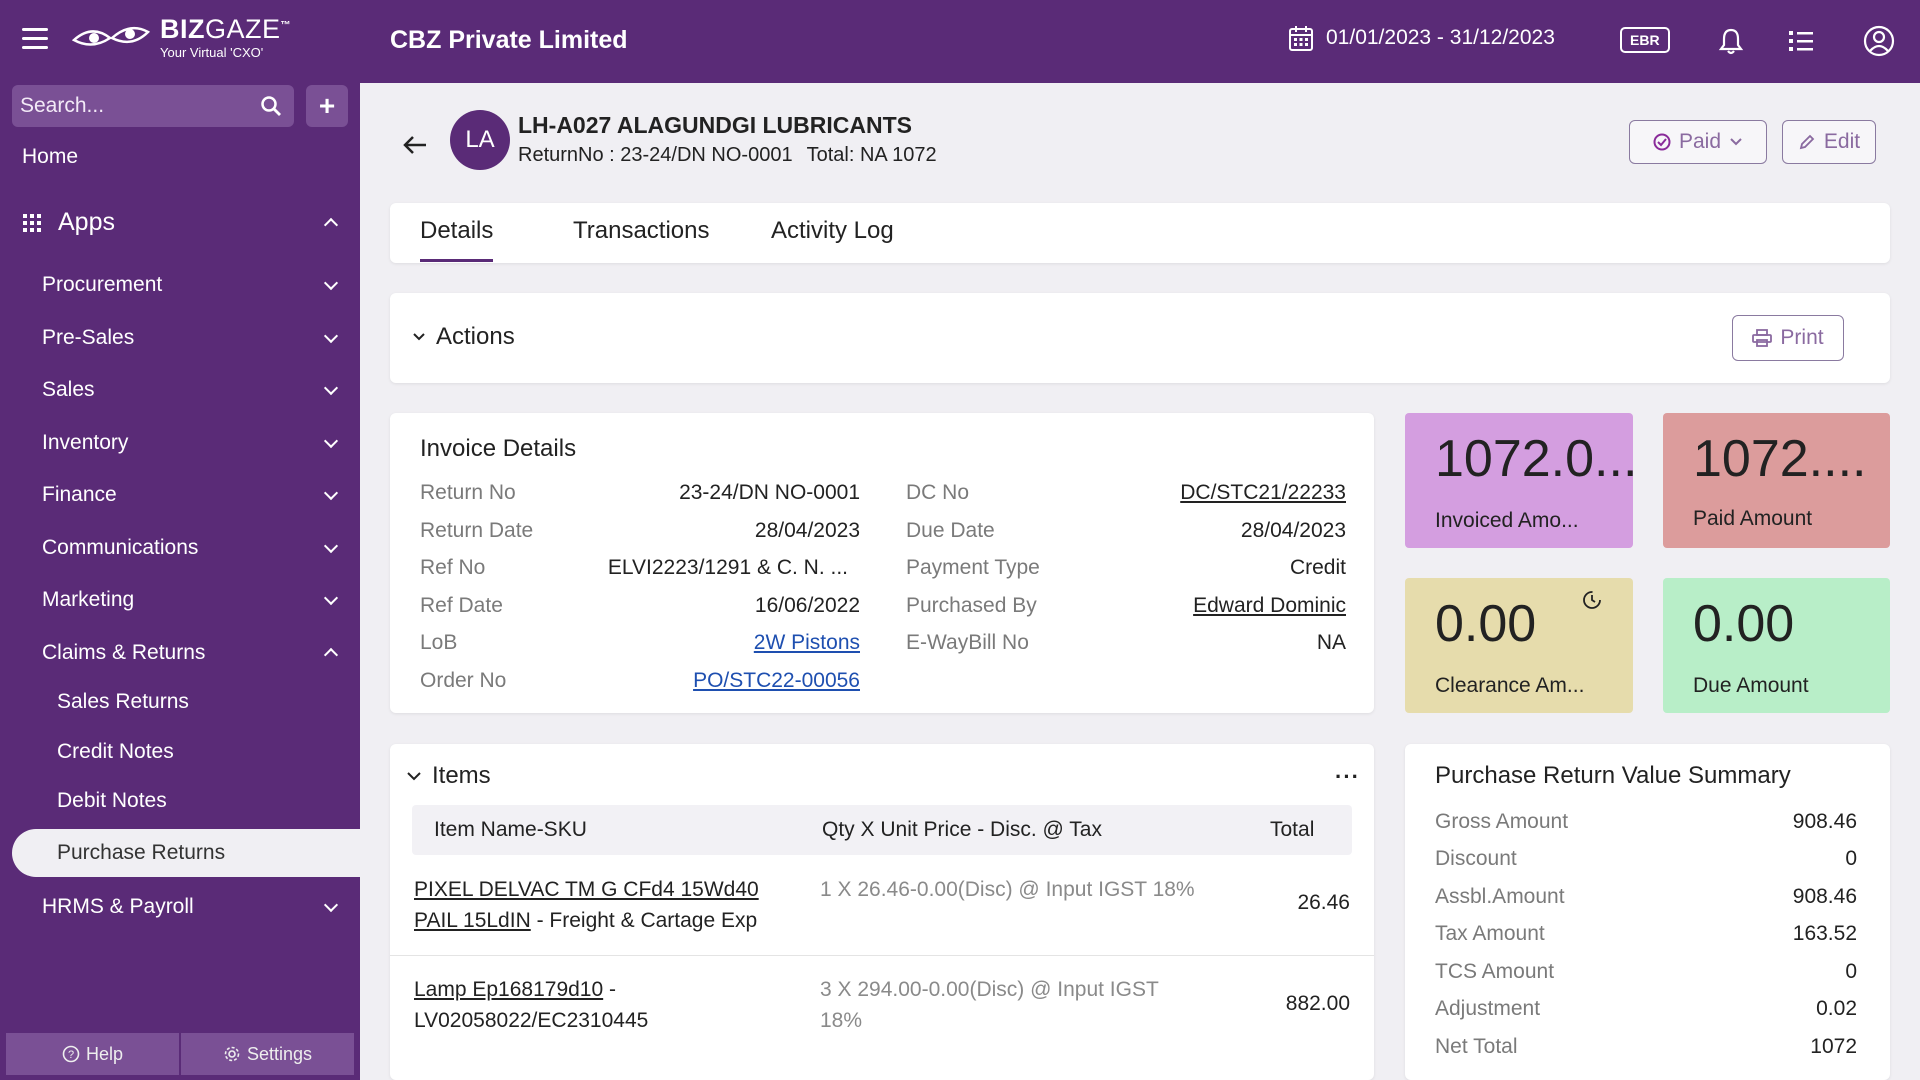 Image resolution: width=1920 pixels, height=1080 pixels. What do you see at coordinates (182, 222) in the screenshot?
I see `sidebar-item-apps: Apps` at bounding box center [182, 222].